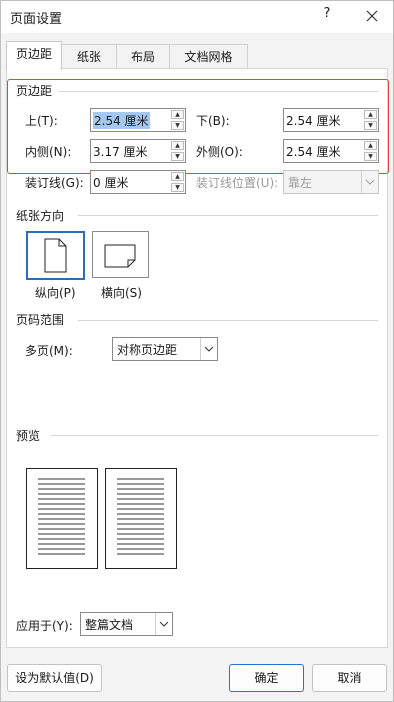 The height and width of the screenshot is (702, 394). Describe the element at coordinates (49, 351) in the screenshot. I see `multiple-pages-label: 多页(M):` at that location.